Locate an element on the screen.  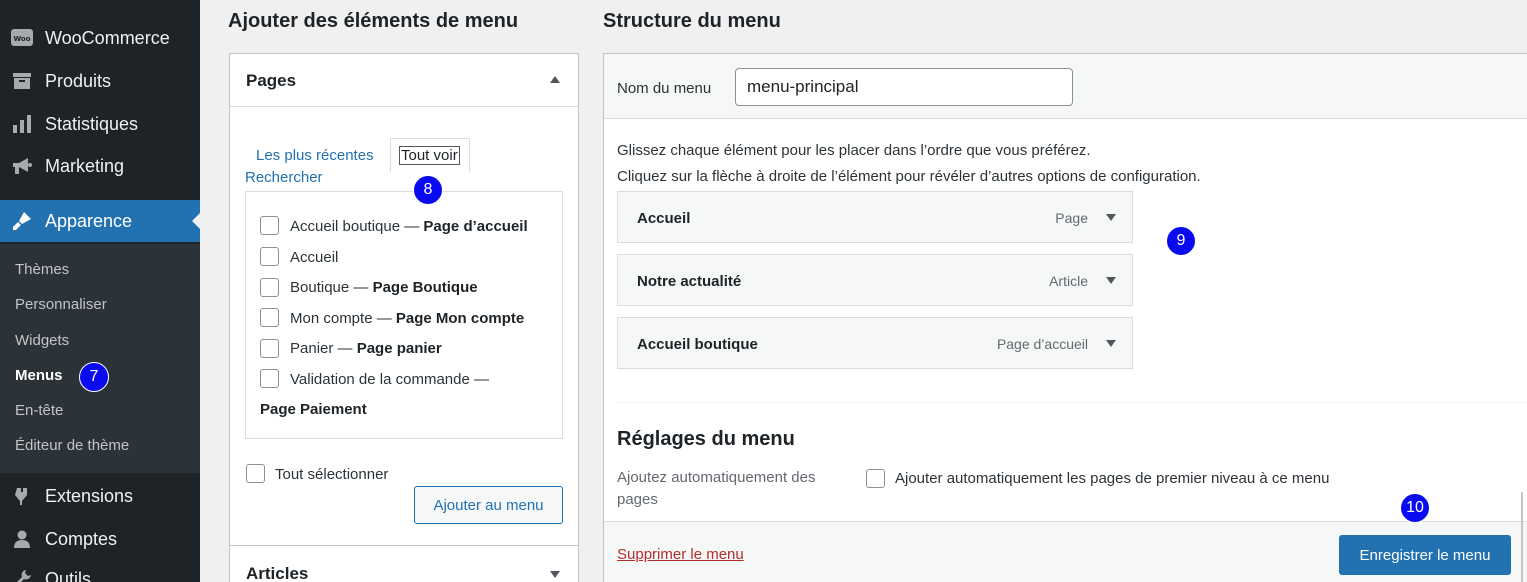
tab-view-all: Tout voir is located at coordinates (430, 155).